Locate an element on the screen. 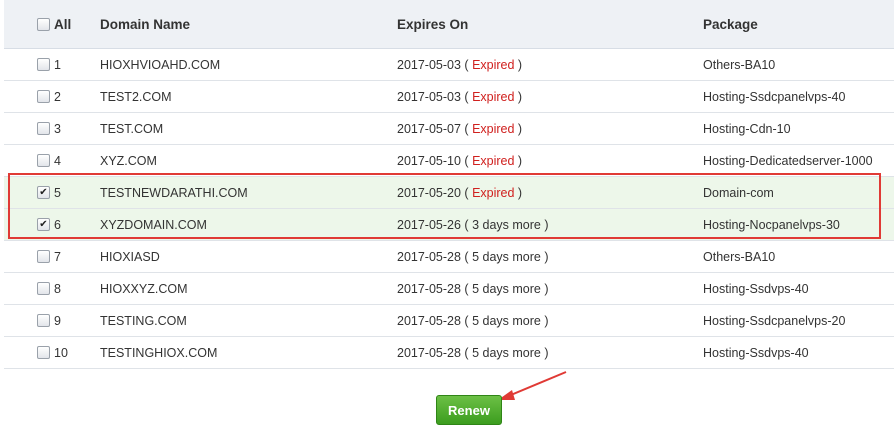 The height and width of the screenshot is (430, 894). select-all-label: All is located at coordinates (63, 24).